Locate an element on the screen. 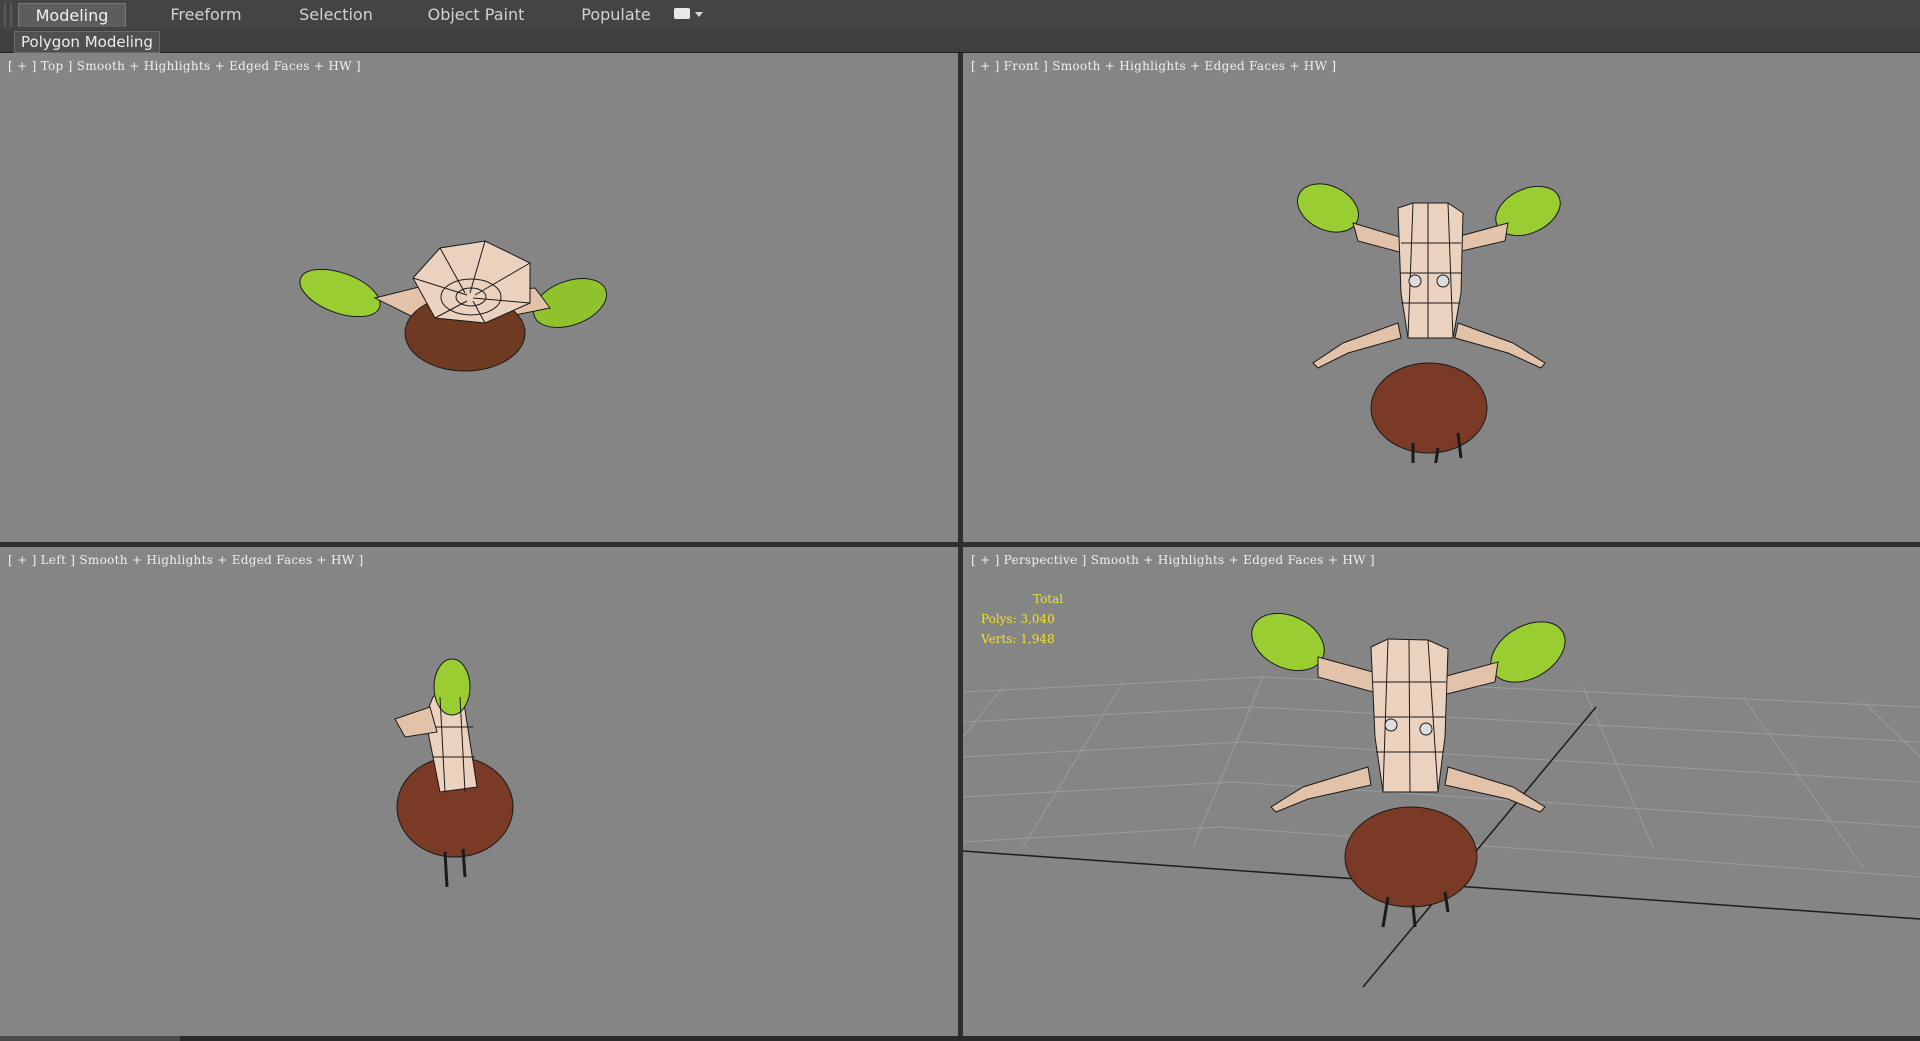 The width and height of the screenshot is (1920, 1041). panel-options-icon is located at coordinates (682, 13).